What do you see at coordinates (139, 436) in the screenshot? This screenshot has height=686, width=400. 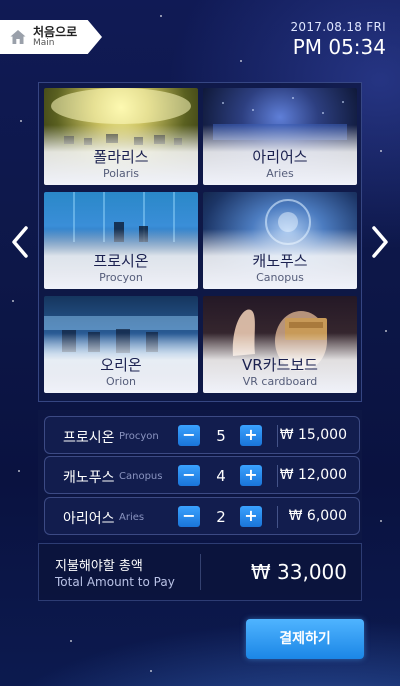 I see `order-name-en: Procyon` at bounding box center [139, 436].